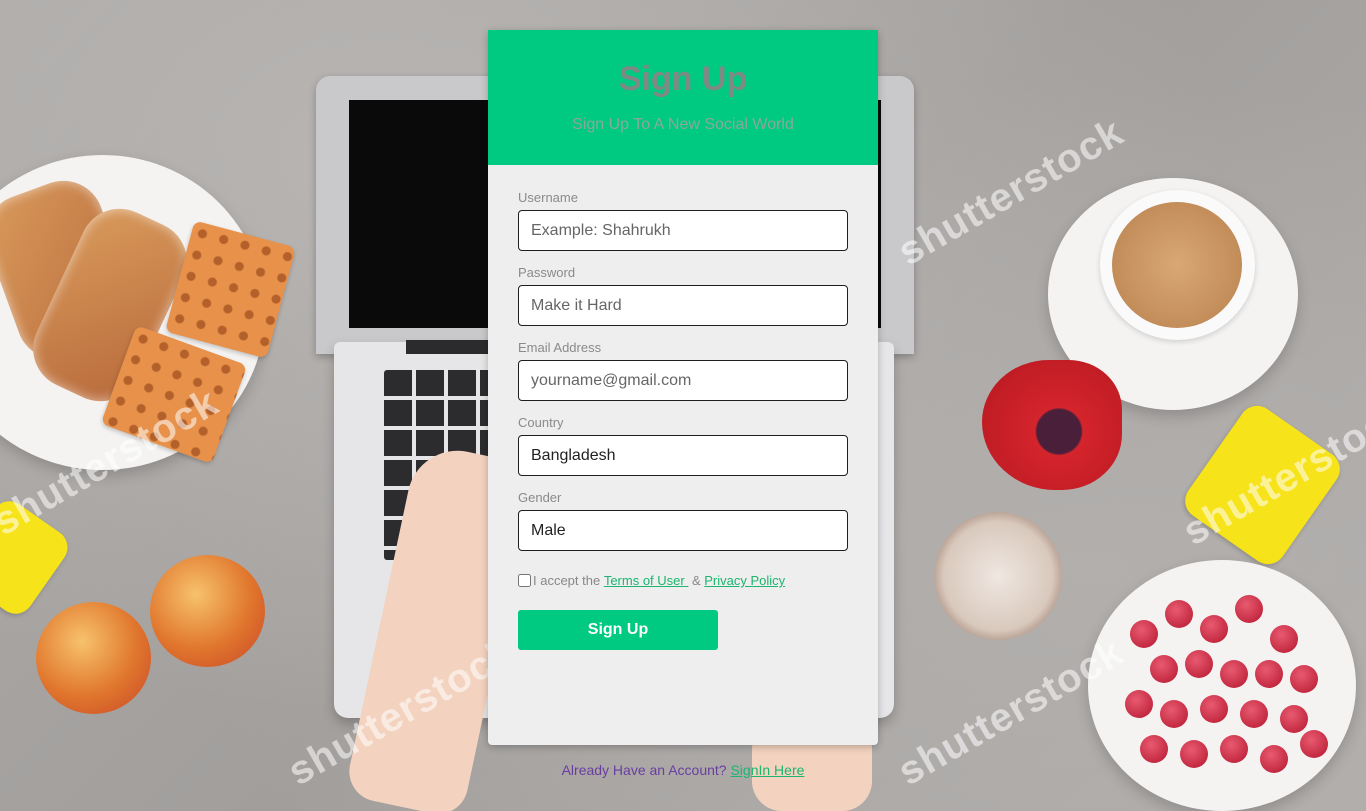 This screenshot has height=811, width=1366. I want to click on terms-of-use-link: Terms of User, so click(646, 580).